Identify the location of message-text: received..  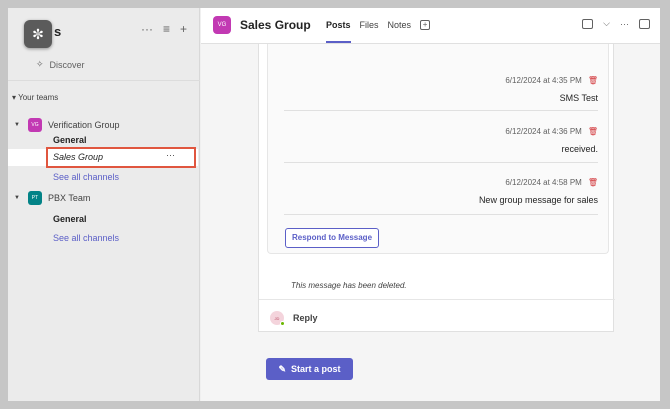
(579, 149).